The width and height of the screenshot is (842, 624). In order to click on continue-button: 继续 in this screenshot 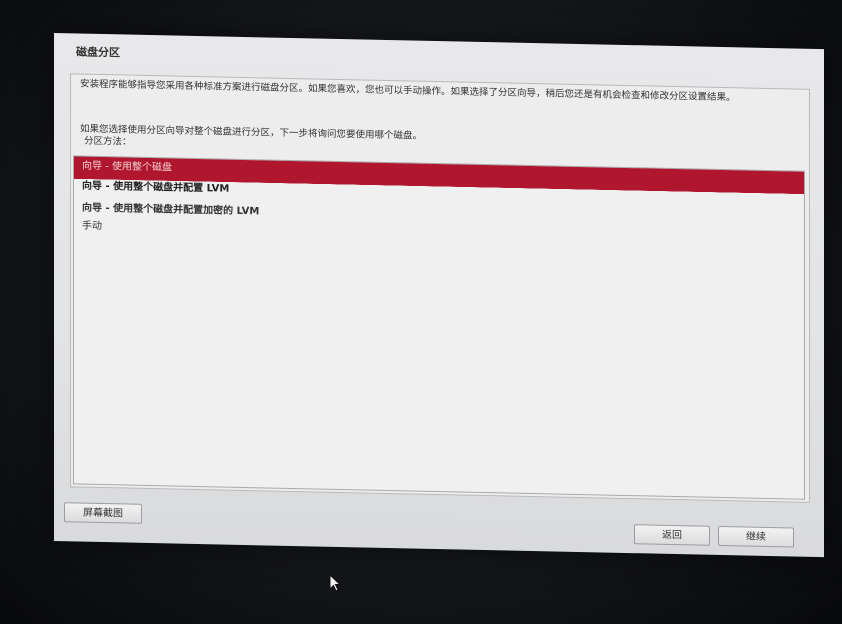, I will do `click(756, 536)`.